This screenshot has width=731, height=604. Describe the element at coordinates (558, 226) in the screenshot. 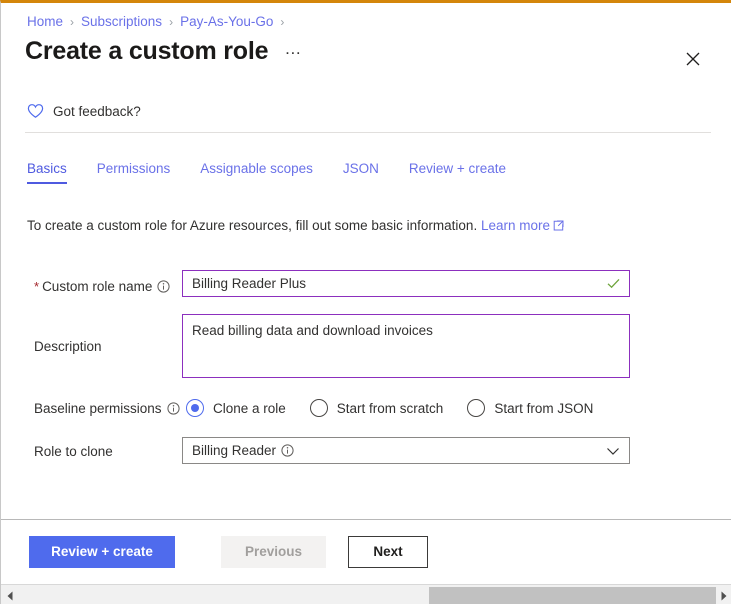

I see `external-link-icon` at that location.